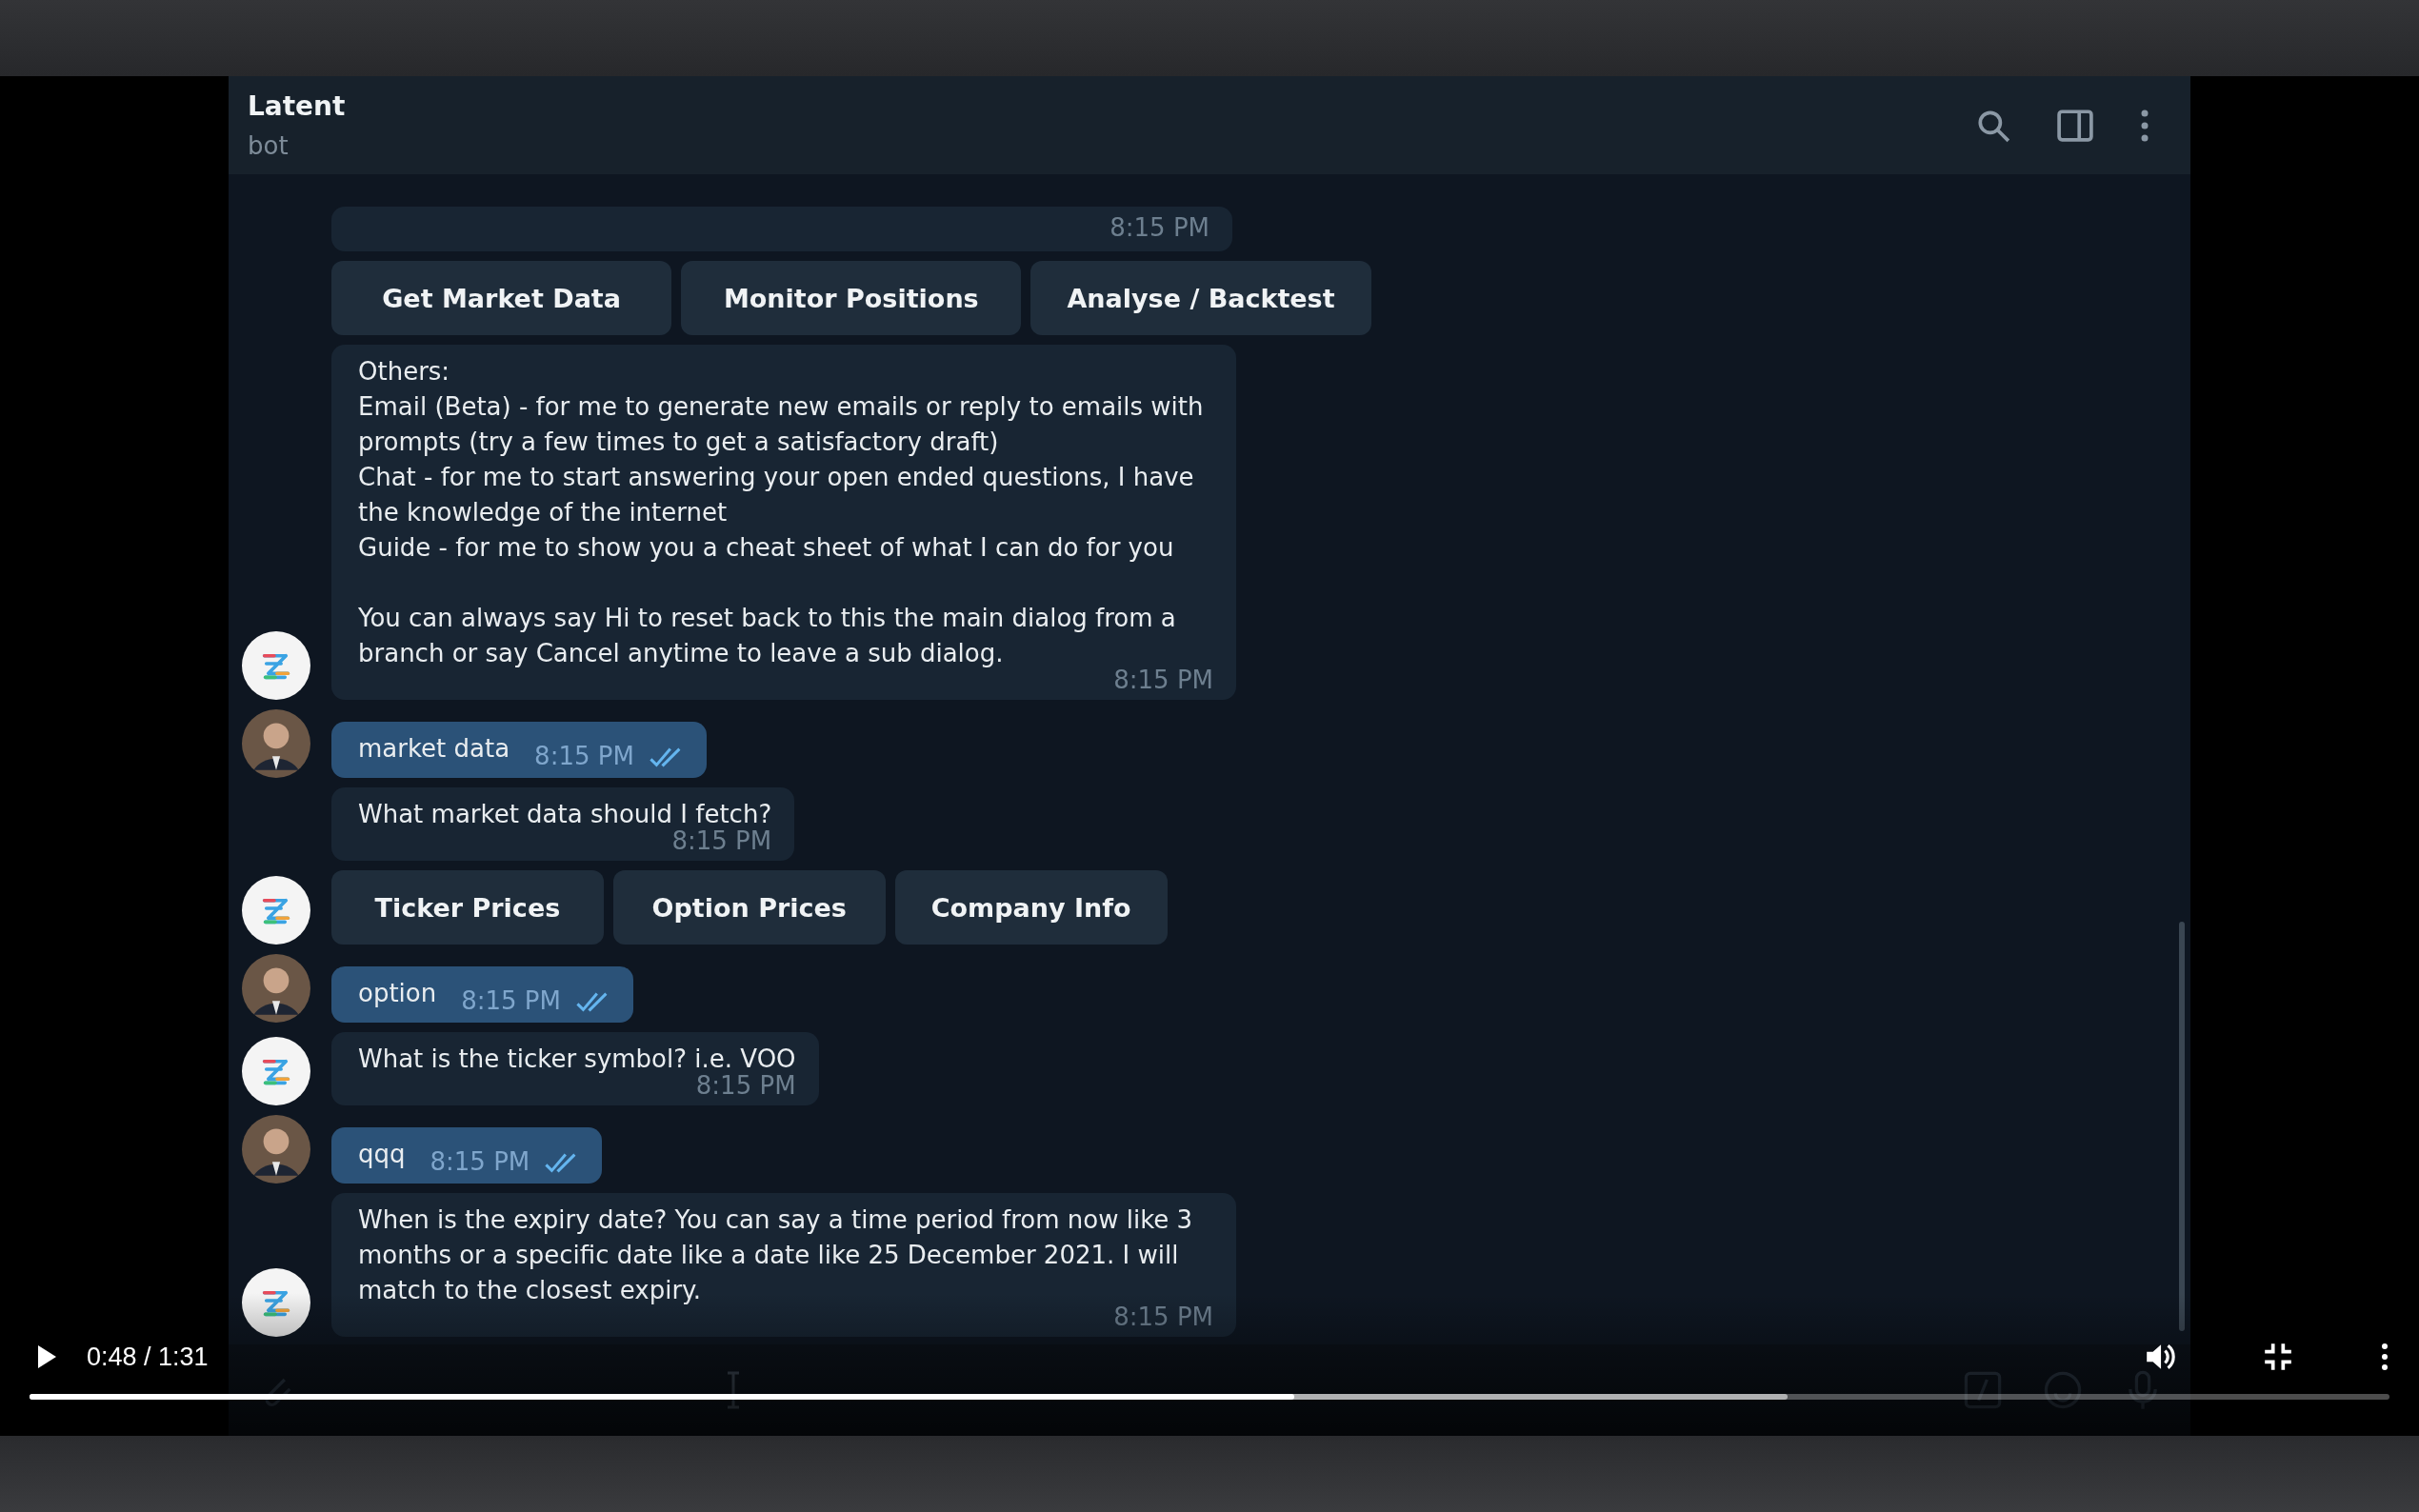 This screenshot has width=2419, height=1512. I want to click on keyboard-button: Get Market Data, so click(502, 298).